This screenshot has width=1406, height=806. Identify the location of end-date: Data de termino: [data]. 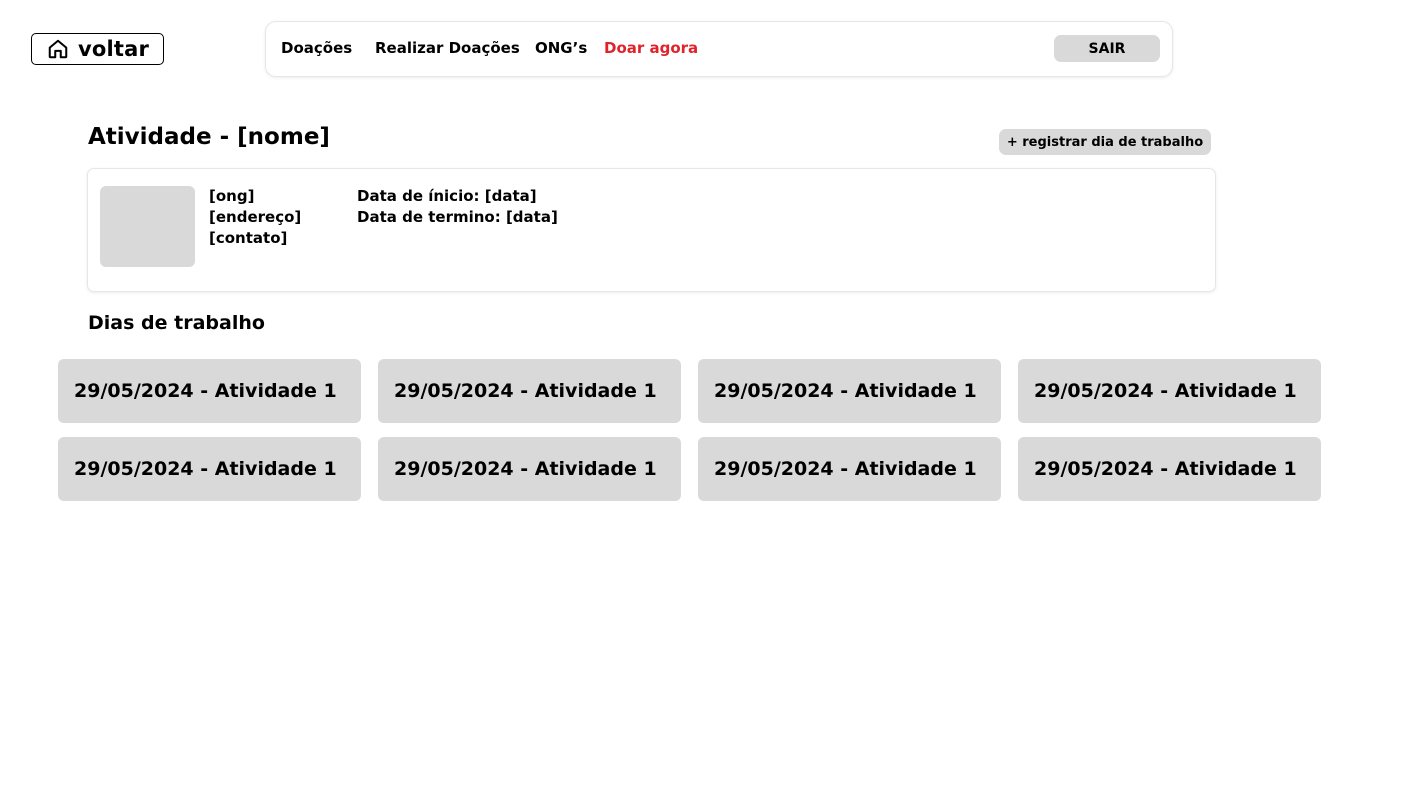
(457, 217).